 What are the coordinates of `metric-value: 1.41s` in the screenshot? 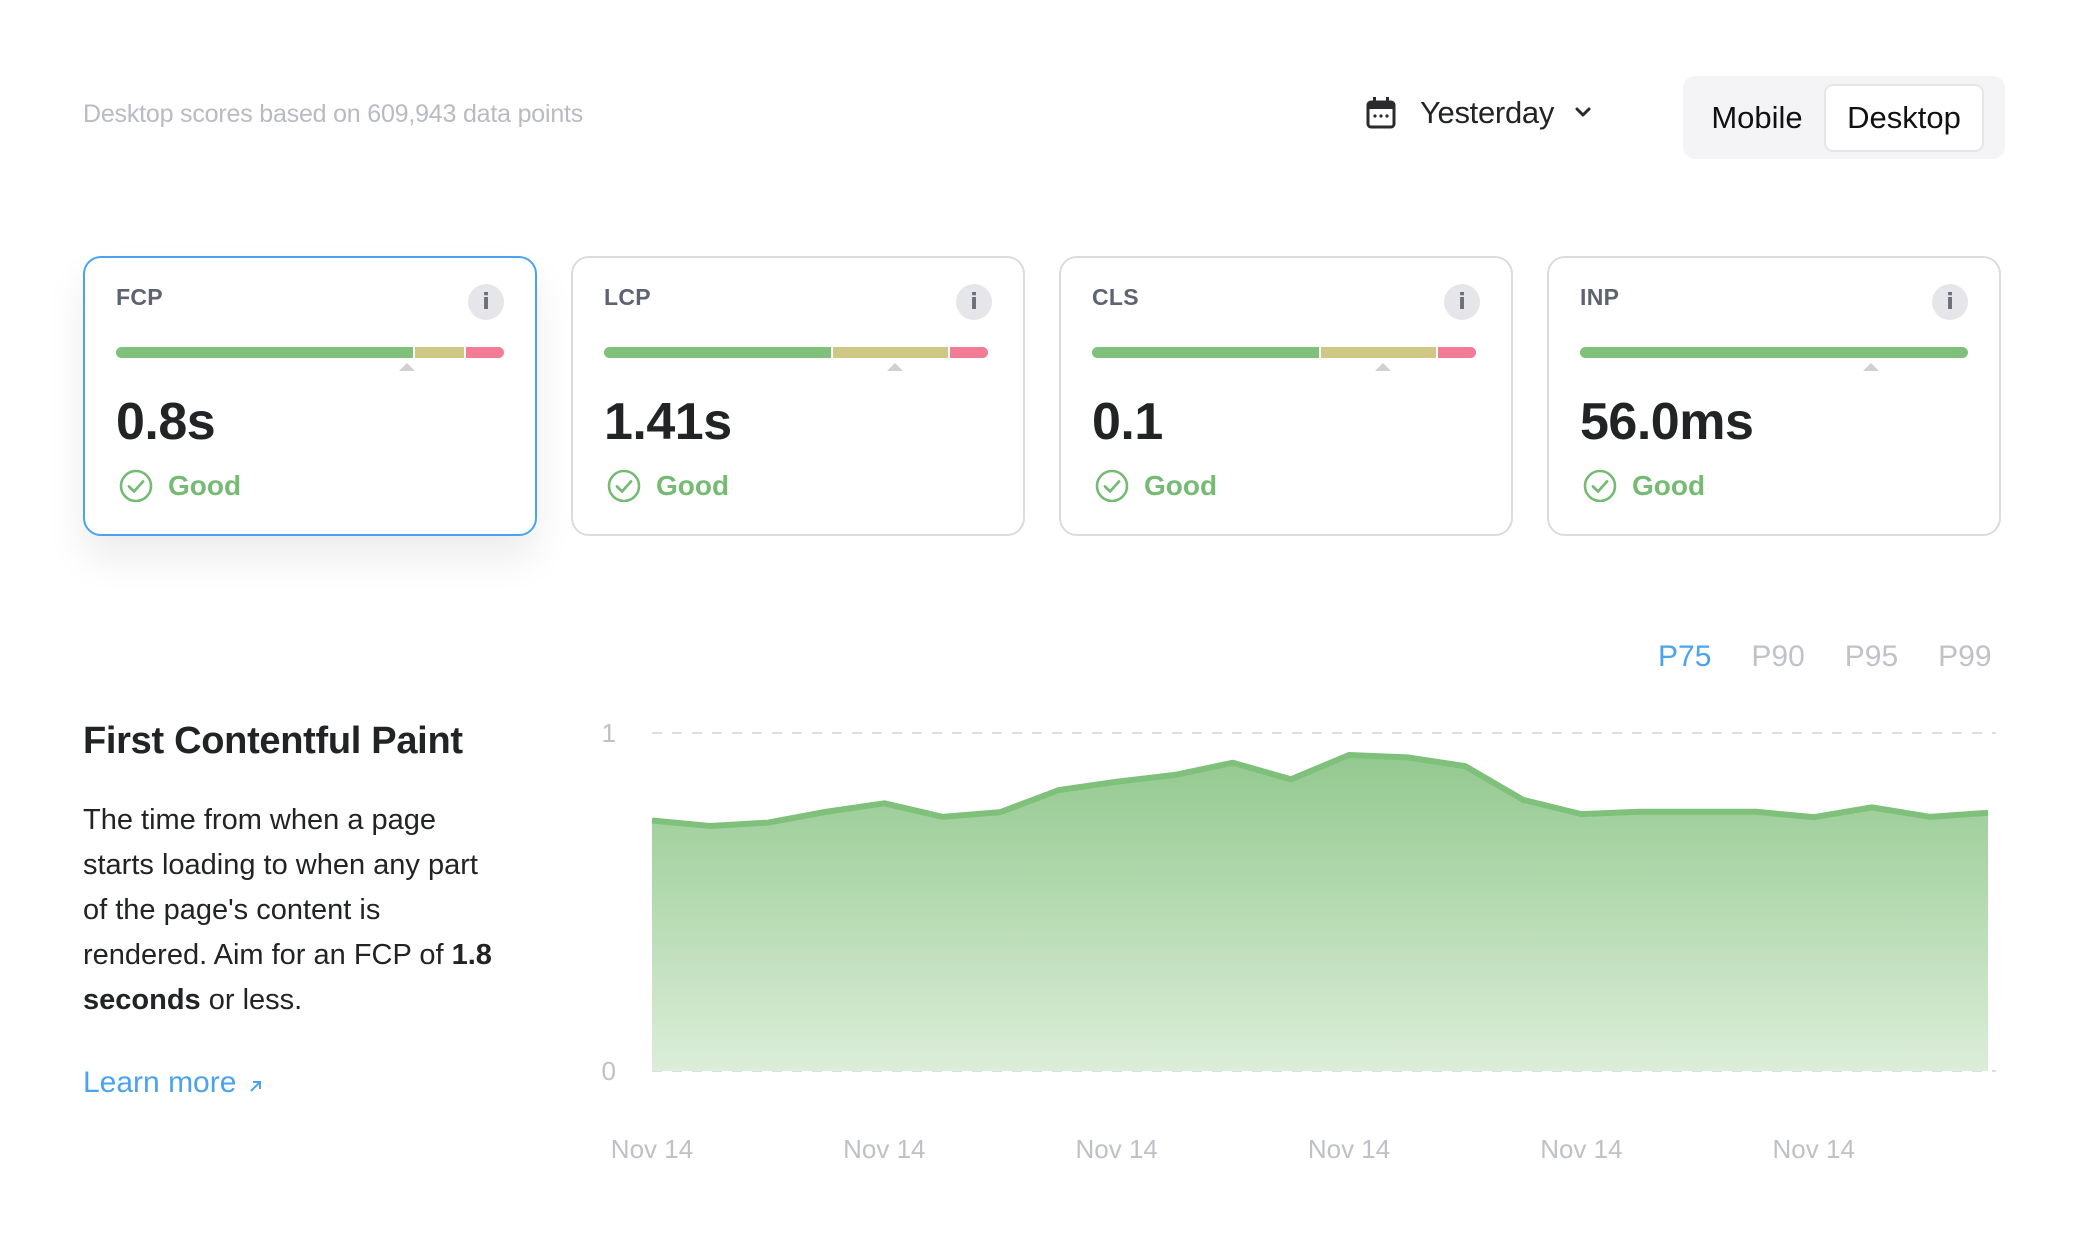 It's located at (668, 422).